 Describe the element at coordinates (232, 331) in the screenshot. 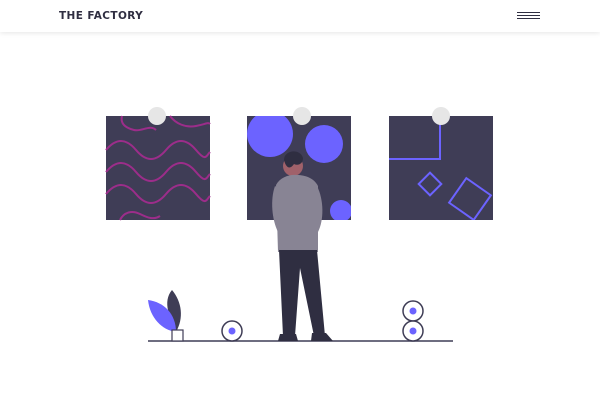

I see `floor-light-left` at that location.